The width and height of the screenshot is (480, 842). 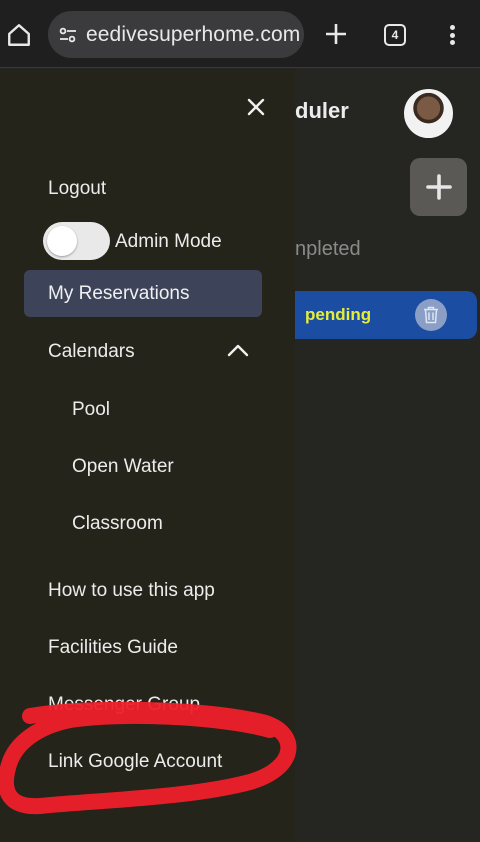 What do you see at coordinates (77, 189) in the screenshot?
I see `logout-link: Logout` at bounding box center [77, 189].